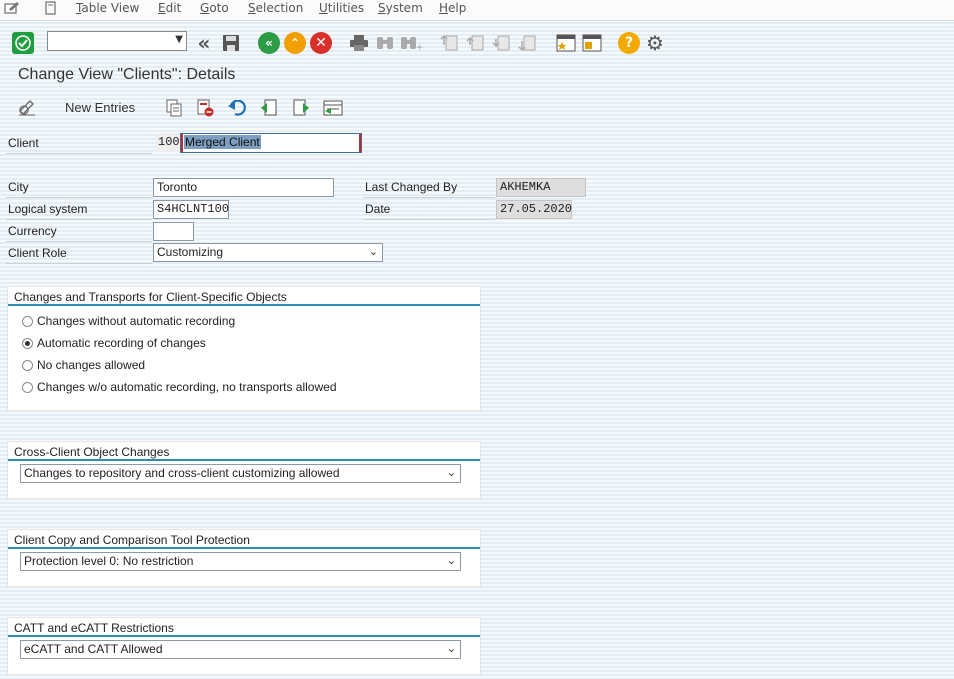  What do you see at coordinates (12, 9) in the screenshot?
I see `menu-toggle-icon` at bounding box center [12, 9].